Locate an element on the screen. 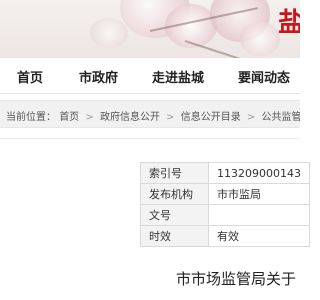  table-row: 索引号 113209000143 is located at coordinates (224, 173).